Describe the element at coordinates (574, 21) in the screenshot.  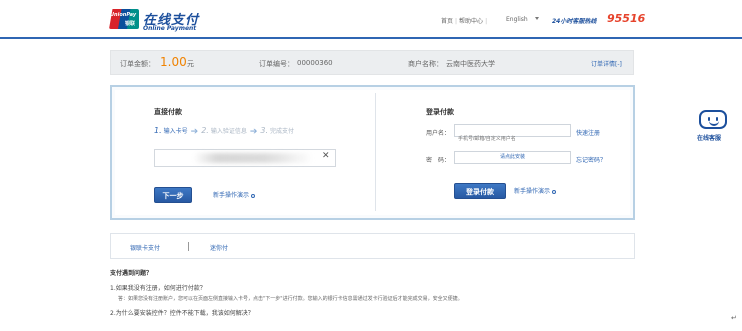
I see `hotline-label: 24小时客服热线` at that location.